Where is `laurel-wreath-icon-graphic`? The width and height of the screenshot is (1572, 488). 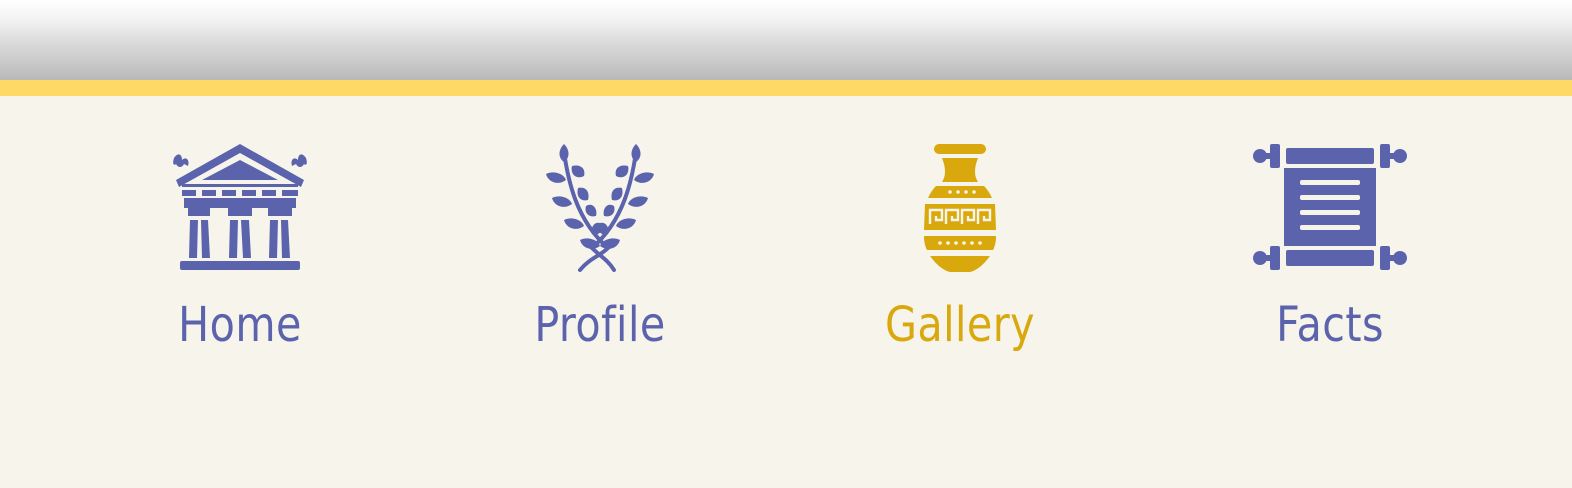 laurel-wreath-icon-graphic is located at coordinates (600, 208).